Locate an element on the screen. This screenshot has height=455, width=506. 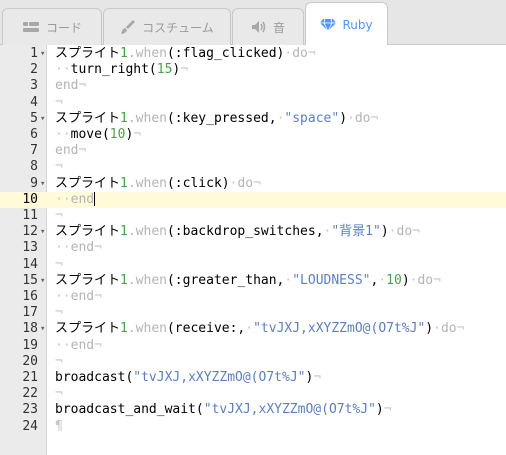
code-line: 16 ··end¬ is located at coordinates (253, 297).